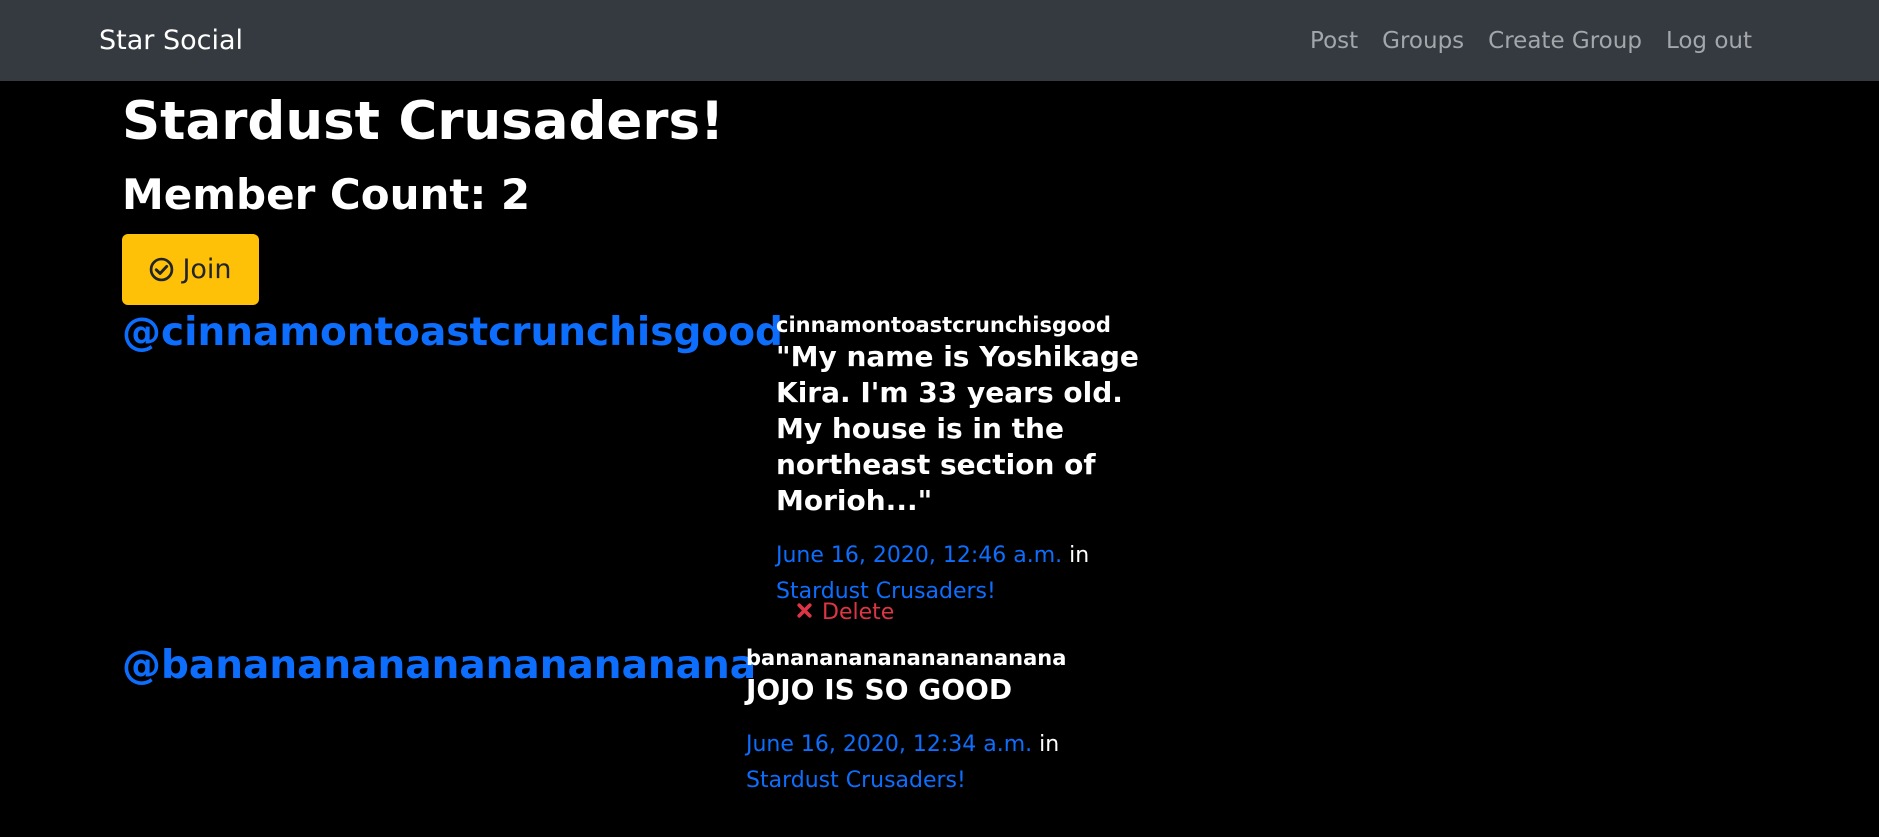  I want to click on check-circle-icon, so click(161, 269).